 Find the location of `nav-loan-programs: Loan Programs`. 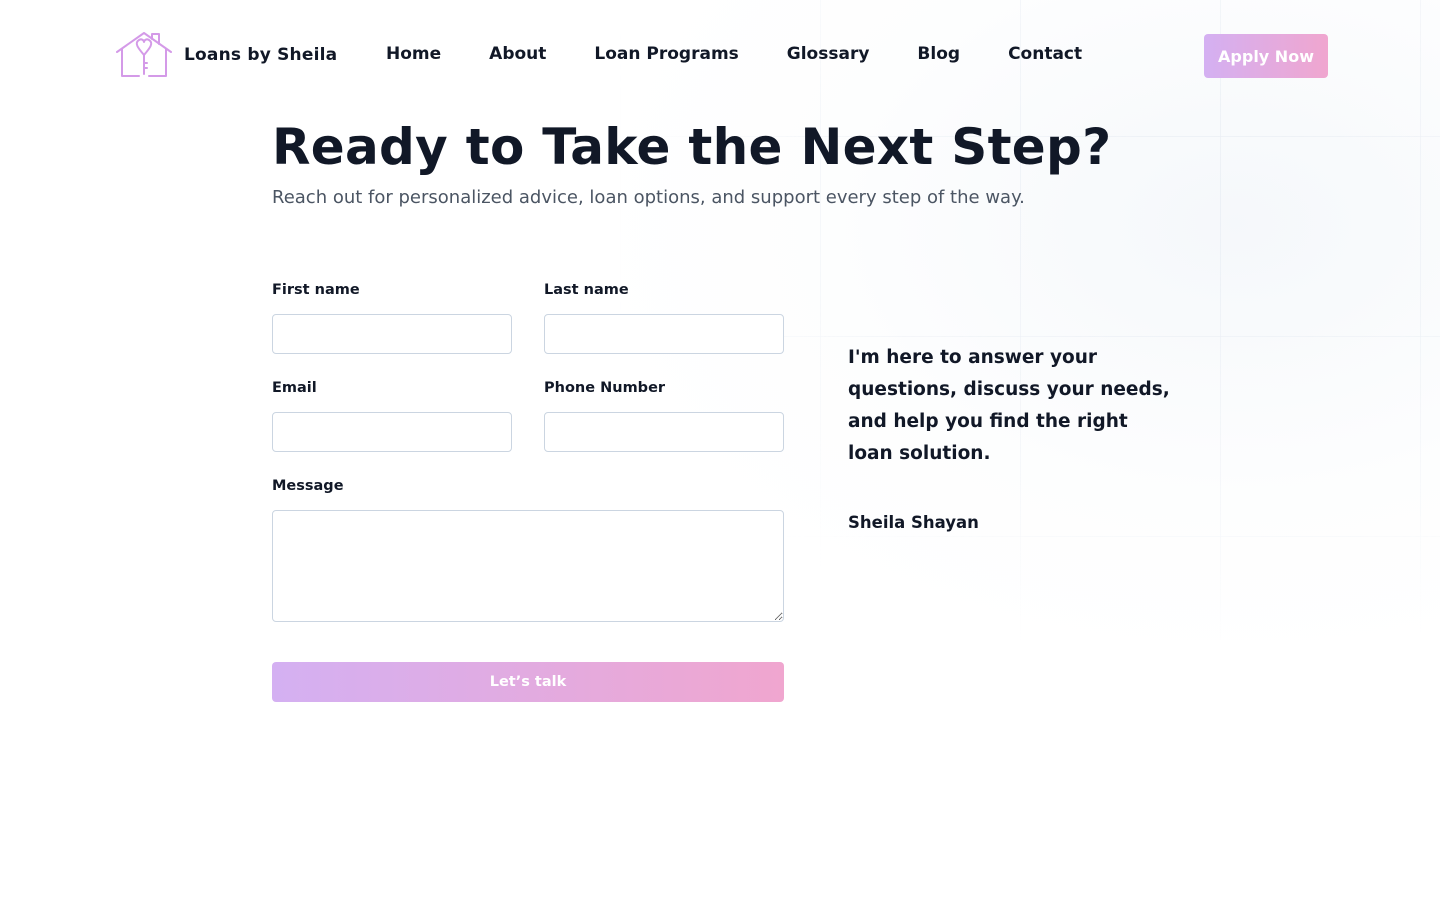

nav-loan-programs: Loan Programs is located at coordinates (666, 54).